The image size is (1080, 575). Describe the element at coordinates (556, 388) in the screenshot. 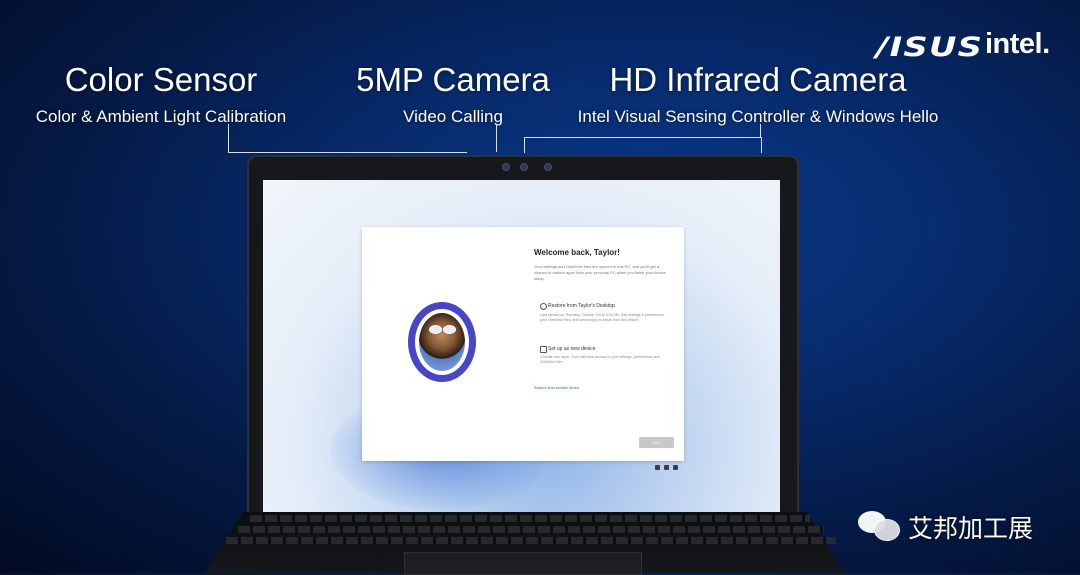

I see `restore-other-device-link: Restore from another device` at that location.